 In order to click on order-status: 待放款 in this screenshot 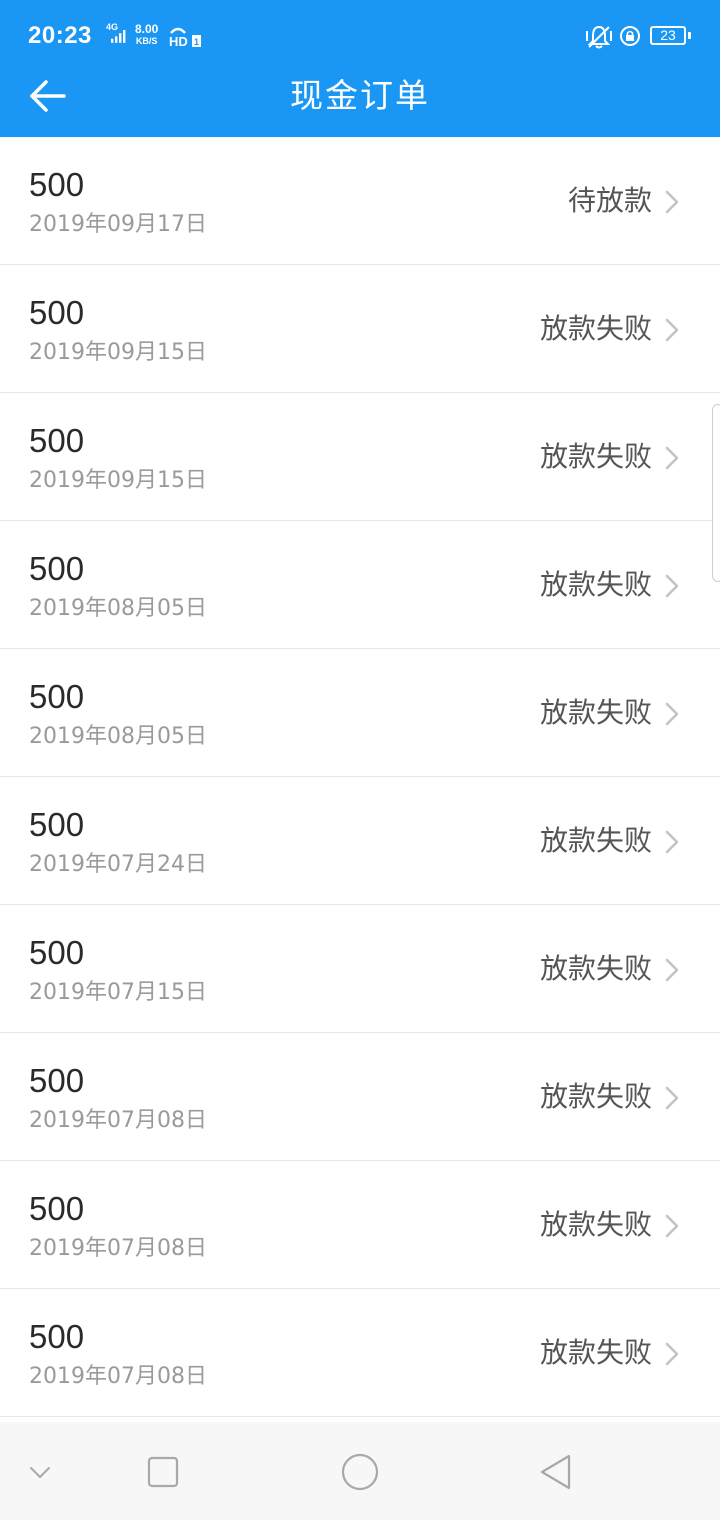, I will do `click(609, 200)`.